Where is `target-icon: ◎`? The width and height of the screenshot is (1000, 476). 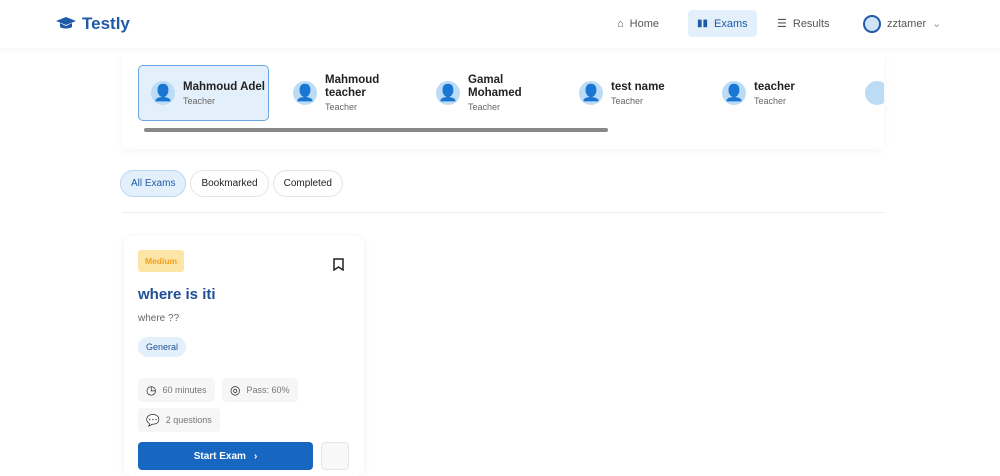
target-icon: ◎ is located at coordinates (235, 390).